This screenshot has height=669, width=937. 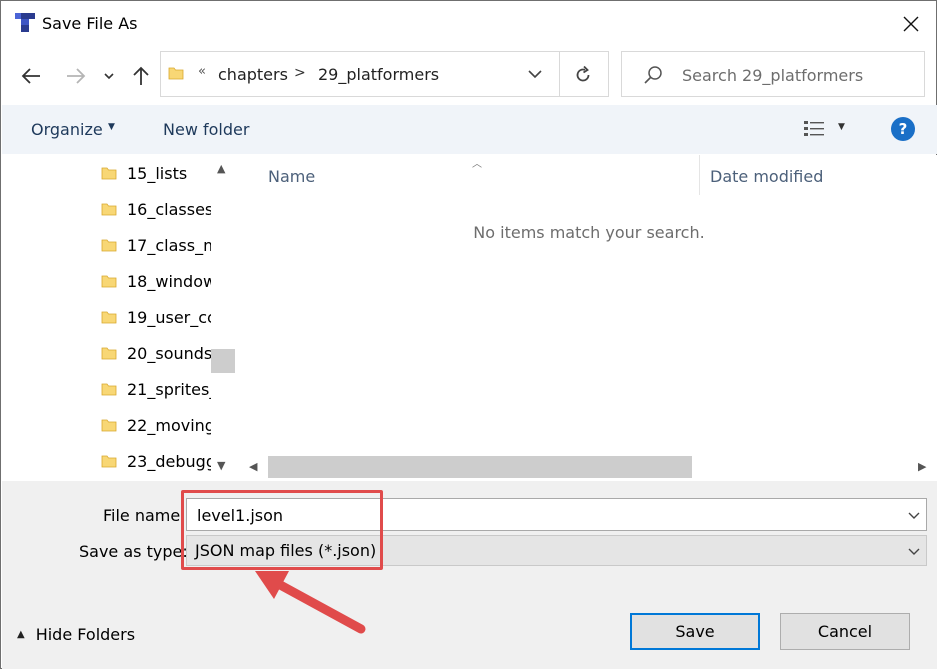 What do you see at coordinates (85, 634) in the screenshot?
I see `hide-folders-label: Hide Folders` at bounding box center [85, 634].